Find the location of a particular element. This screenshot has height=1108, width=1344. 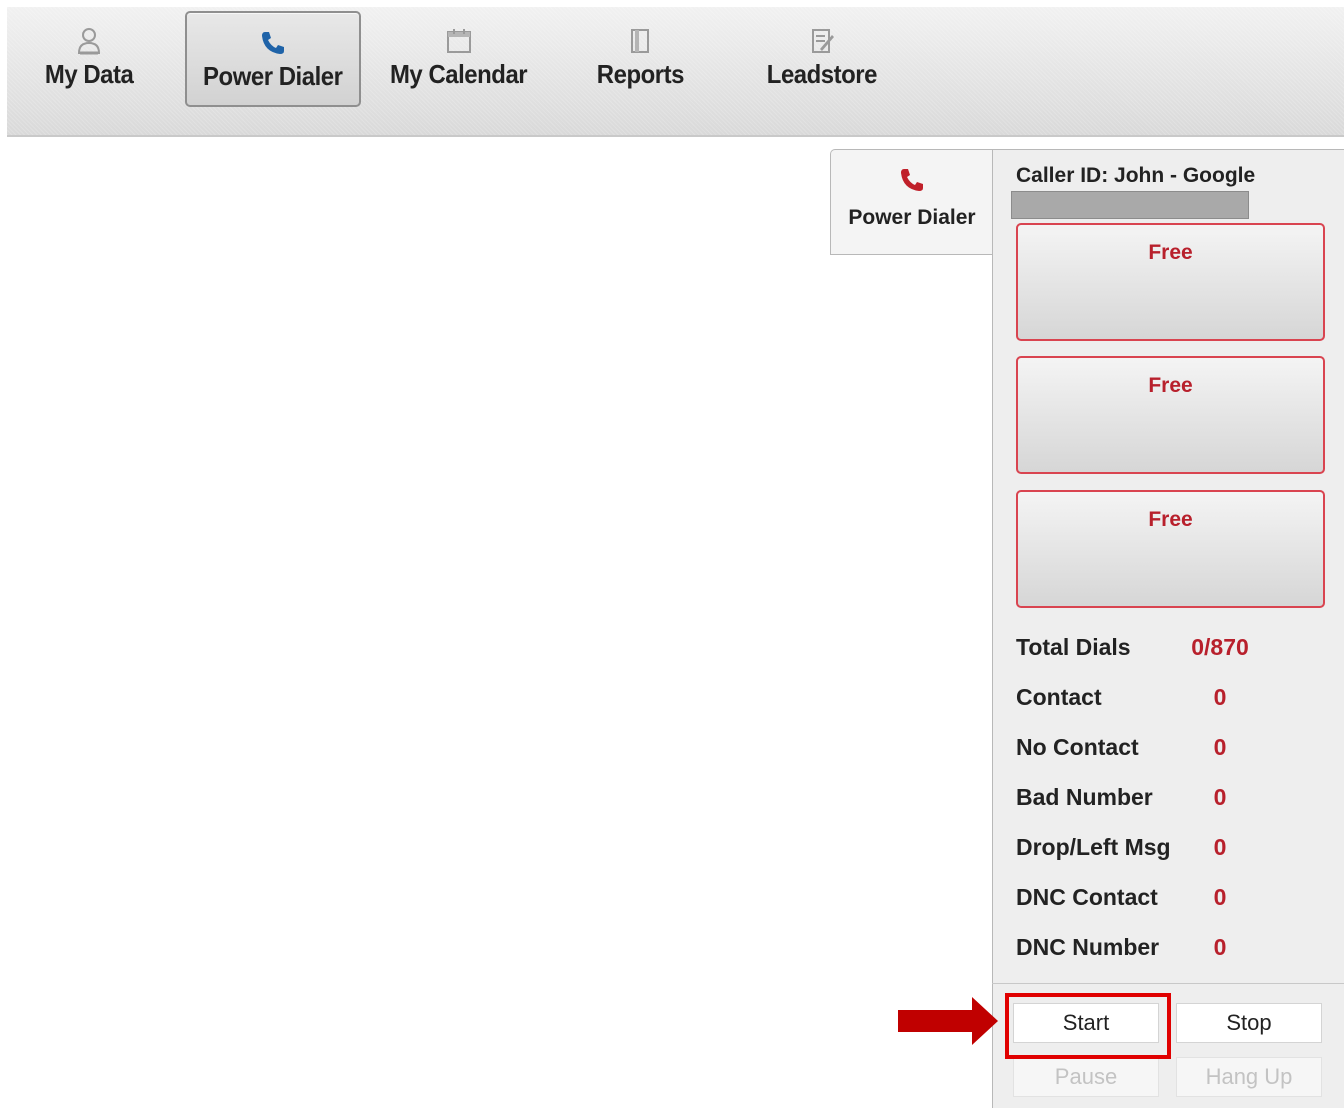

line-status-2: Free is located at coordinates (1170, 415).